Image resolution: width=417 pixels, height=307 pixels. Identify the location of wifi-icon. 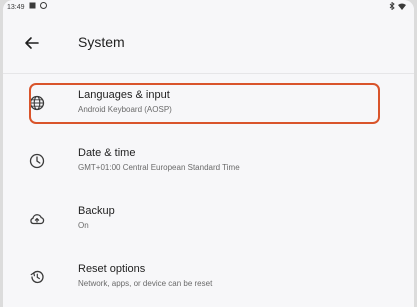
(402, 8).